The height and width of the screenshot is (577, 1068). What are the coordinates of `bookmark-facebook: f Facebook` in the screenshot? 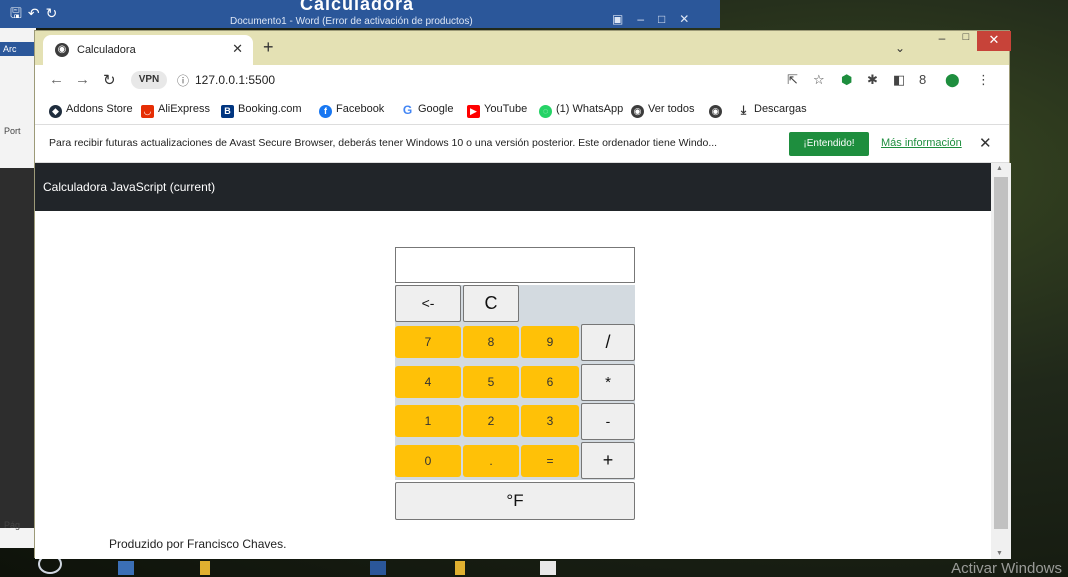 It's located at (351, 110).